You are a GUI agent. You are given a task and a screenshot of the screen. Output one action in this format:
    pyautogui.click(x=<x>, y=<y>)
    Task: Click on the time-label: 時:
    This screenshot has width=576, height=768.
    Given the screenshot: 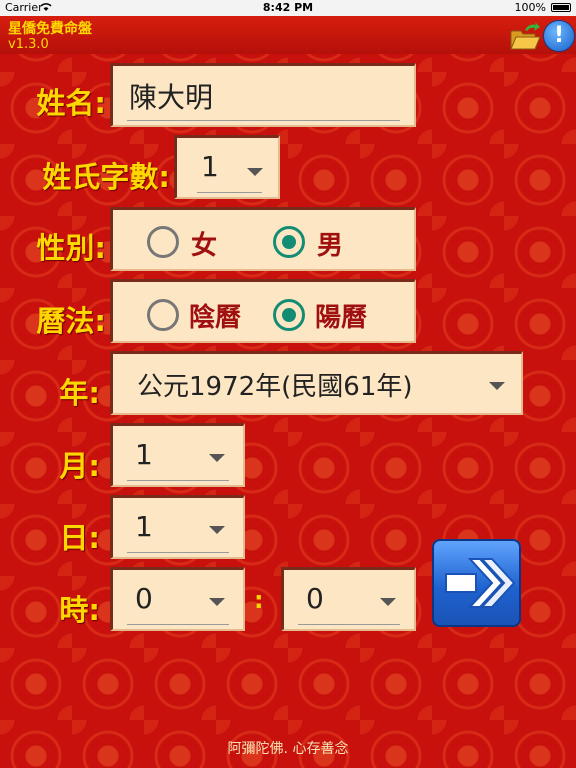 What is the action you would take?
    pyautogui.click(x=79, y=610)
    